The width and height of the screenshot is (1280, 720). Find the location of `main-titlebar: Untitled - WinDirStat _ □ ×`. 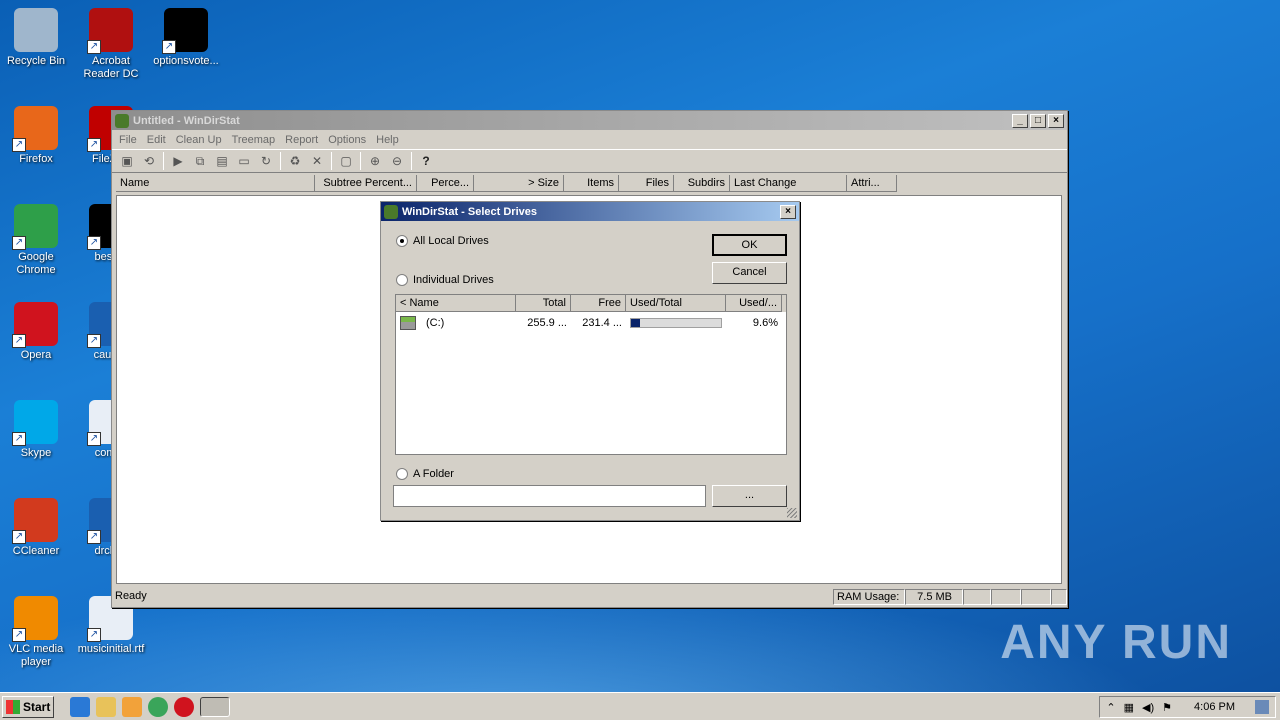

main-titlebar: Untitled - WinDirStat _ □ × is located at coordinates (589, 120).